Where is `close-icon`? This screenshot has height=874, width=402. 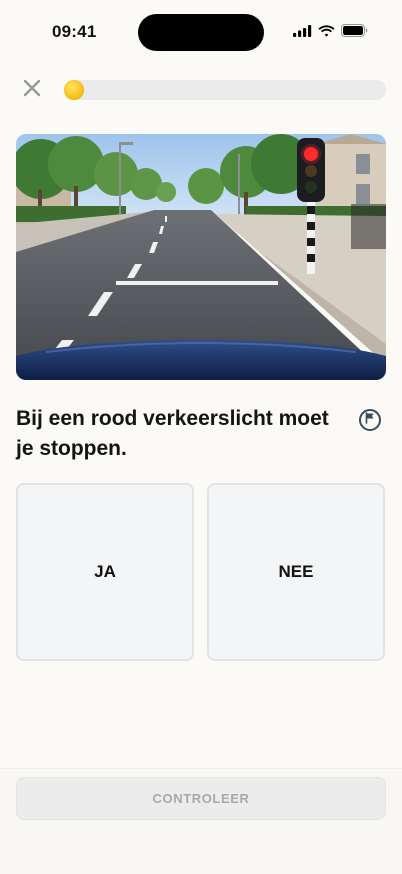
close-icon is located at coordinates (32, 90).